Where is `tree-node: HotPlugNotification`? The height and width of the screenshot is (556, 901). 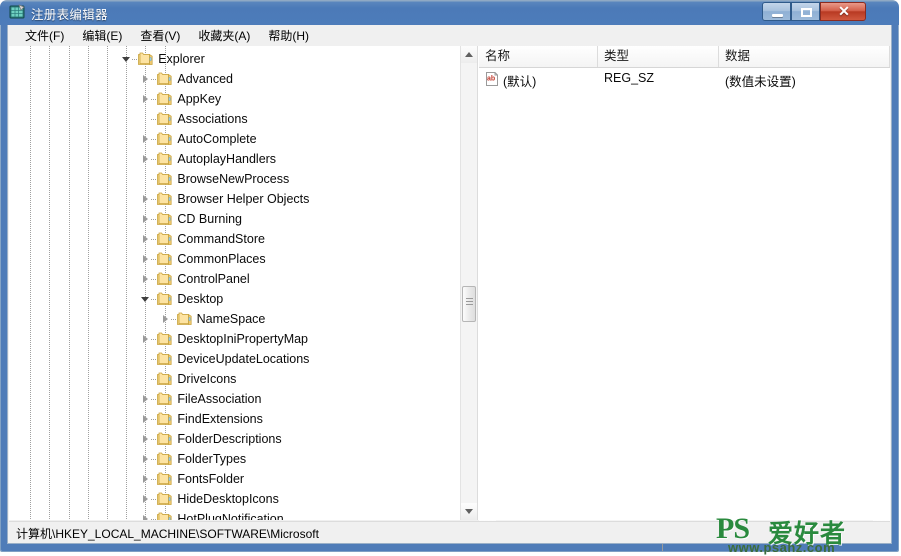
tree-node: HotPlugNotification is located at coordinates (235, 514).